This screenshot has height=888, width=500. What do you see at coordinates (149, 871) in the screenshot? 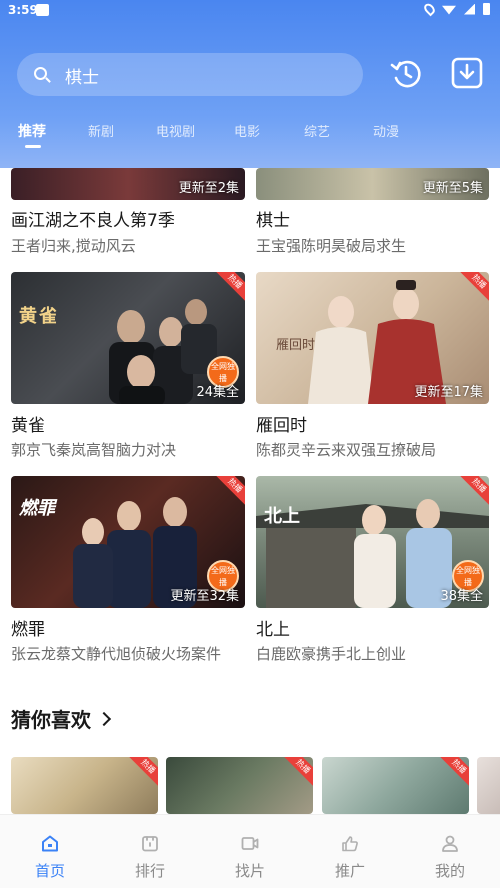
I see `nav-label: 排行` at bounding box center [149, 871].